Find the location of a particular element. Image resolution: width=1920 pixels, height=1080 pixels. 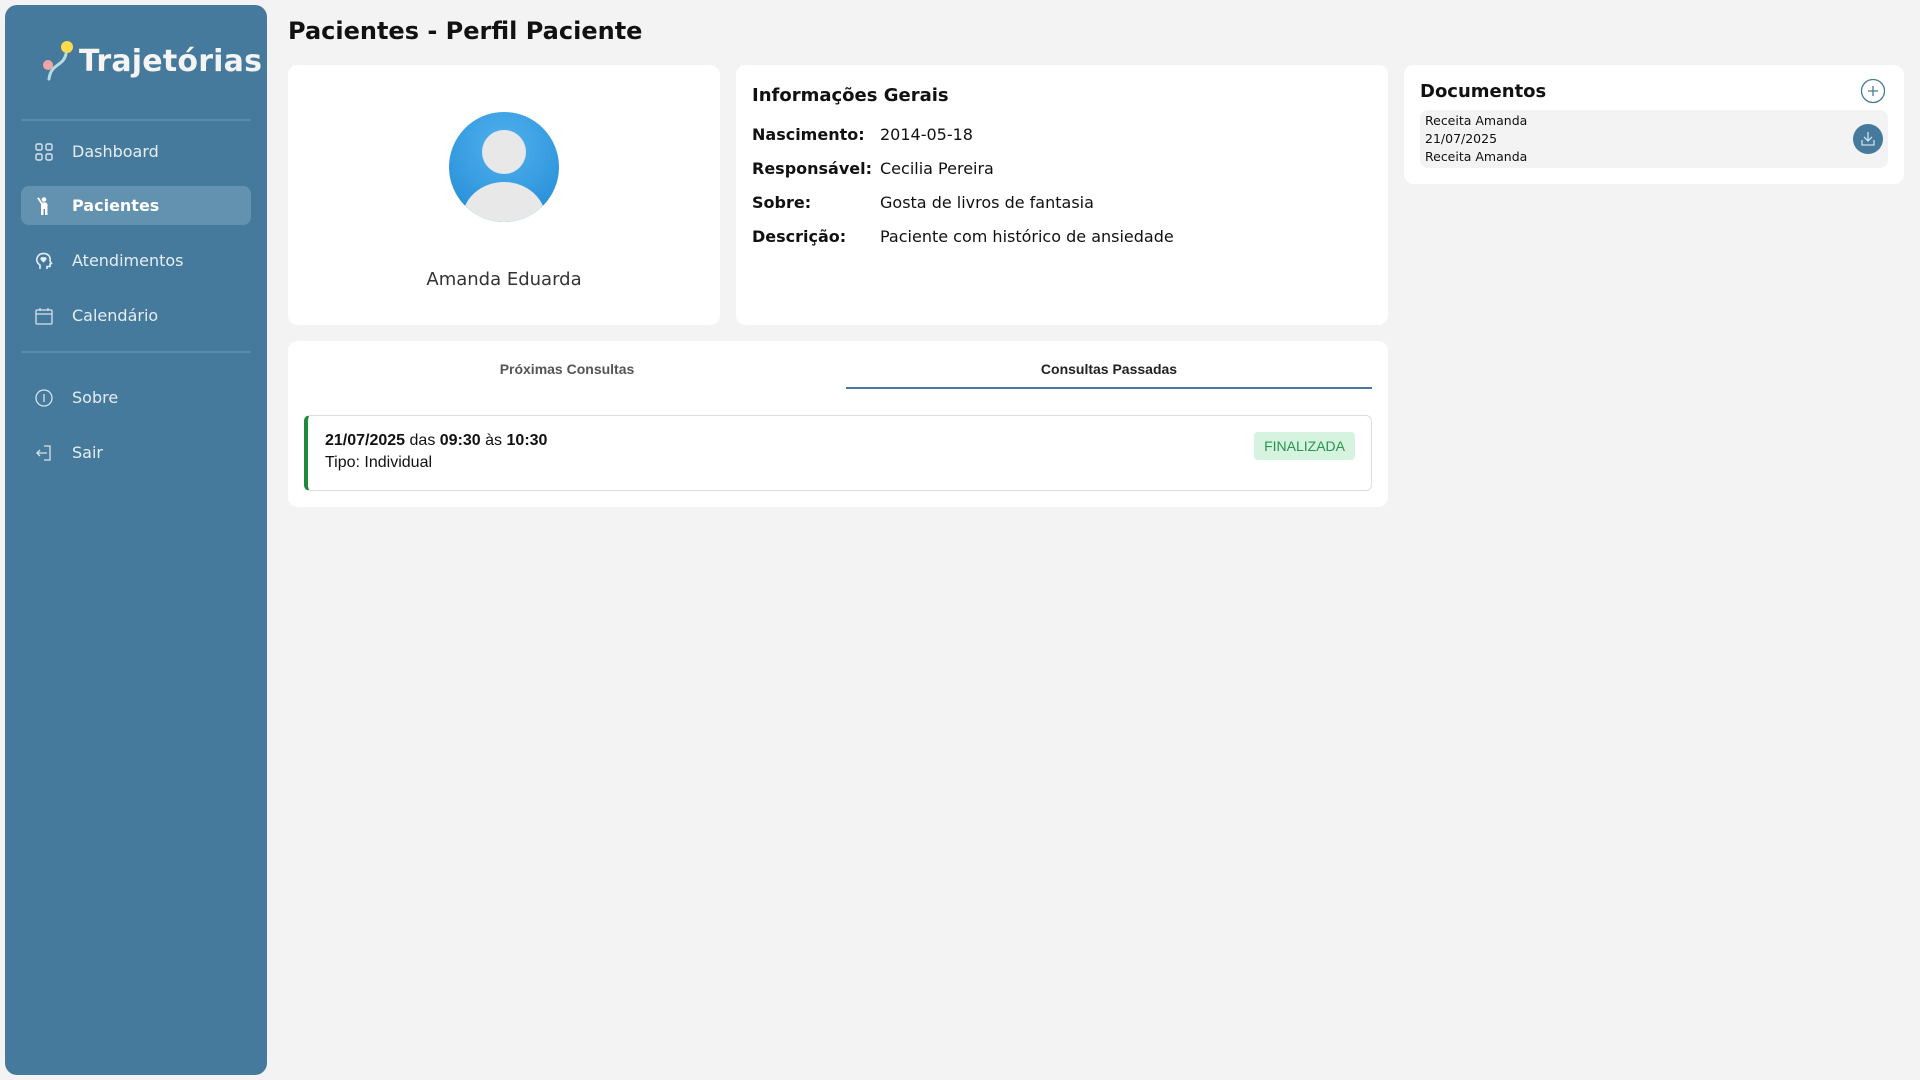

document-title: Receita Amanda is located at coordinates (1476, 120).